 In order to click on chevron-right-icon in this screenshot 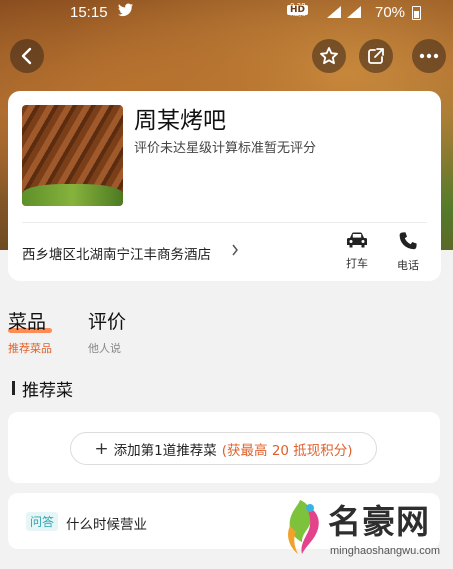, I will do `click(235, 252)`.